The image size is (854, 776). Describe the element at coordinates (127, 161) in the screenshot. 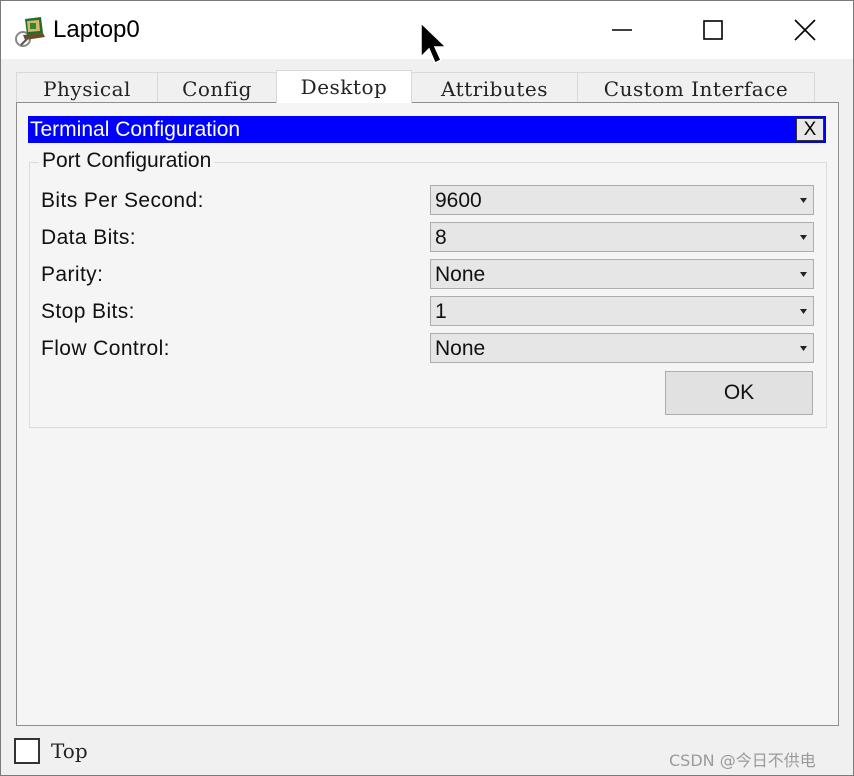

I see `port-configuration-title: Port Configuration` at that location.